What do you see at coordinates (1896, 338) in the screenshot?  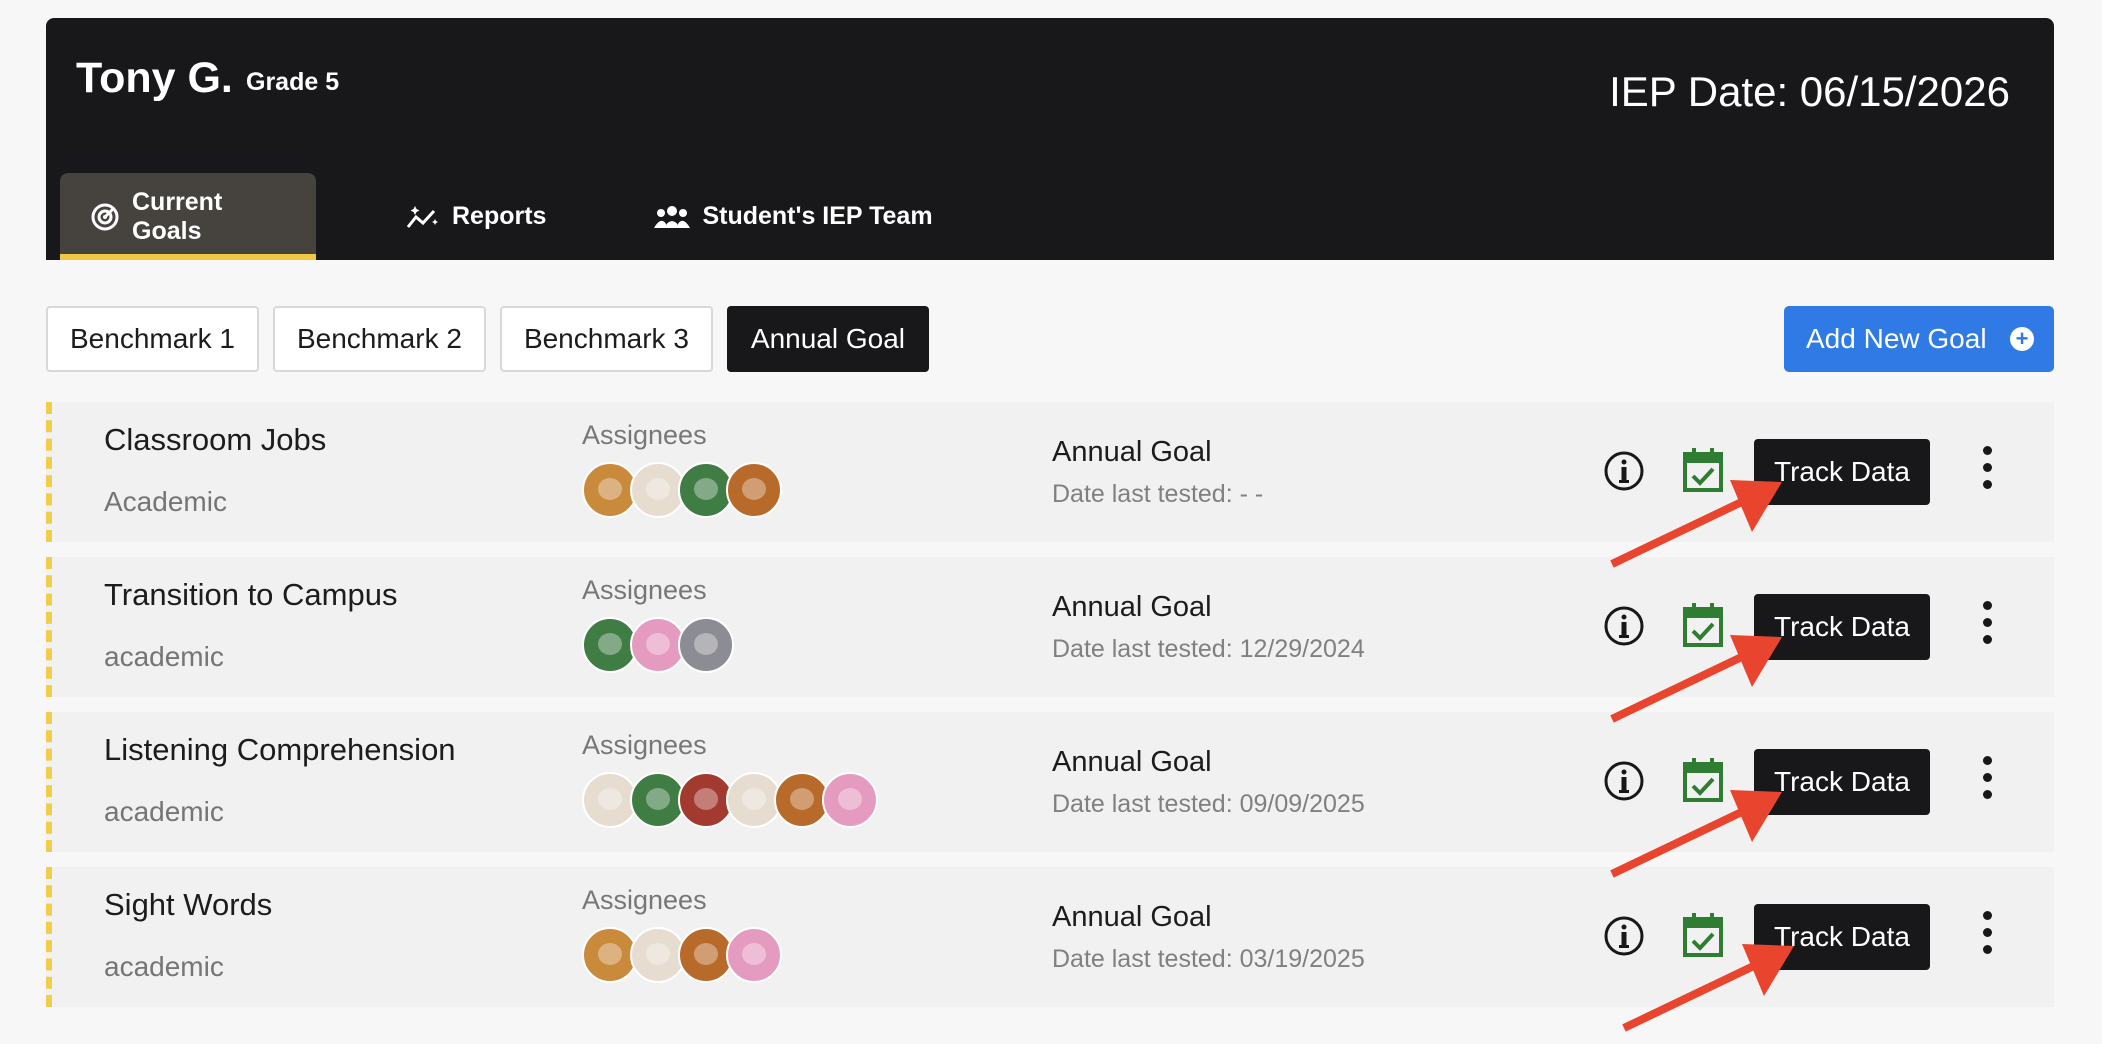 I see `add-goal-label: Add New Goal` at bounding box center [1896, 338].